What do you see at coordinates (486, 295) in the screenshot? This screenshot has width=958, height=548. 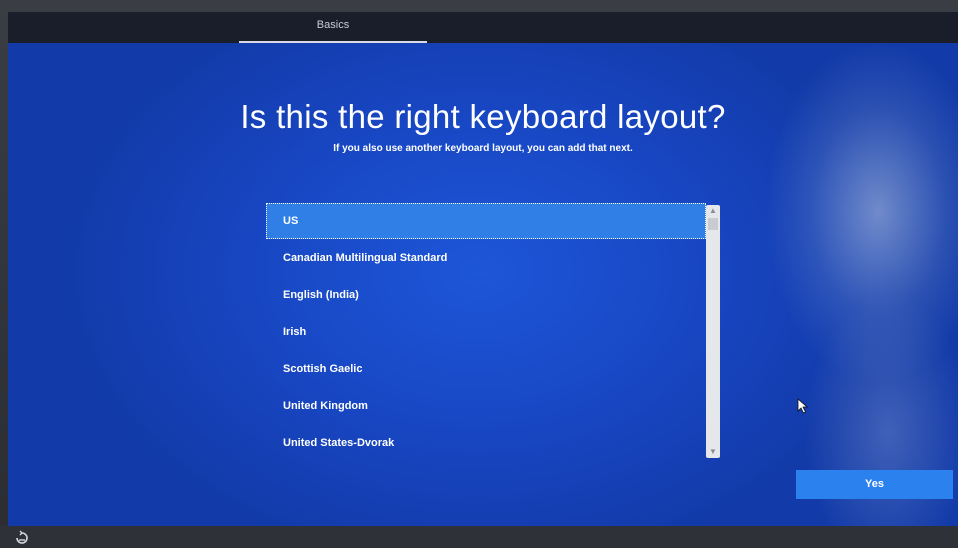 I see `list-item-english-india: English (India)` at bounding box center [486, 295].